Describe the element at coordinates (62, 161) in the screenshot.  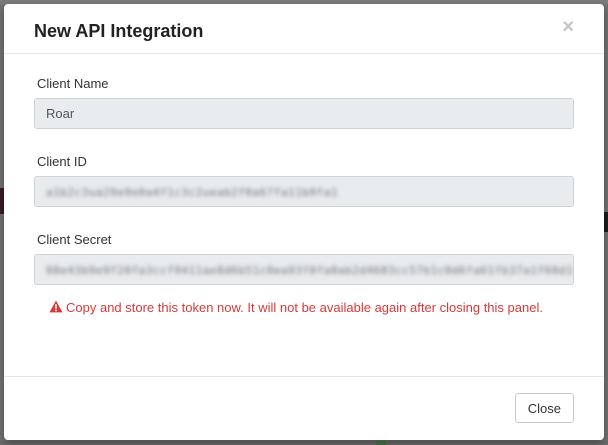
I see `client-id-label: Client ID` at that location.